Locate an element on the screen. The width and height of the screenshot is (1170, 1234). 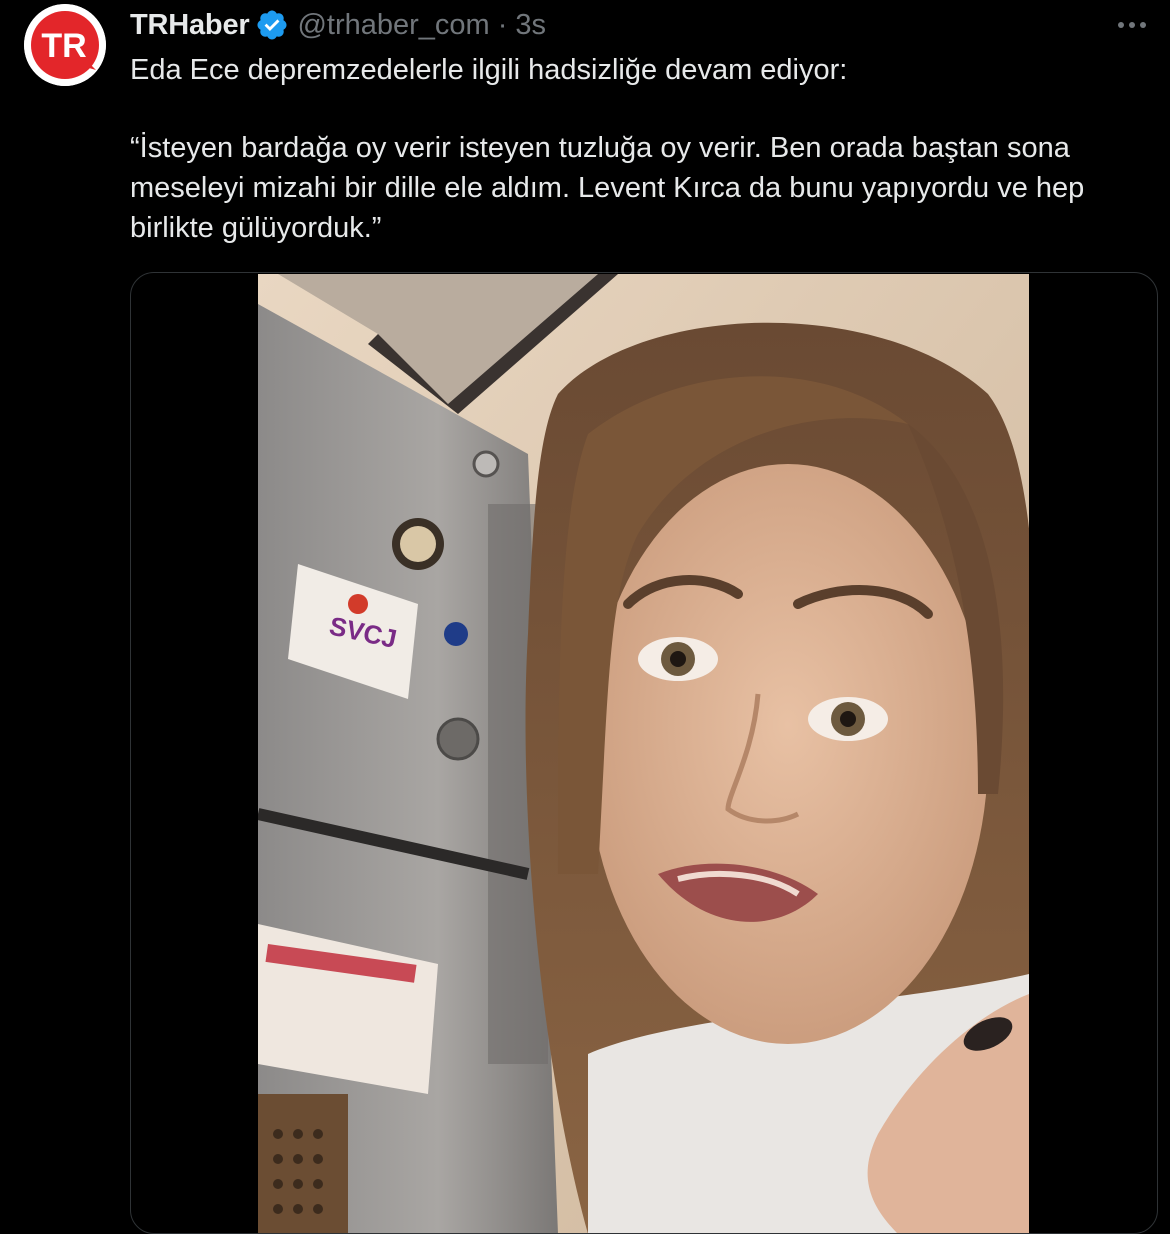
trhaber-logo-icon: TR is located at coordinates (65, 45).